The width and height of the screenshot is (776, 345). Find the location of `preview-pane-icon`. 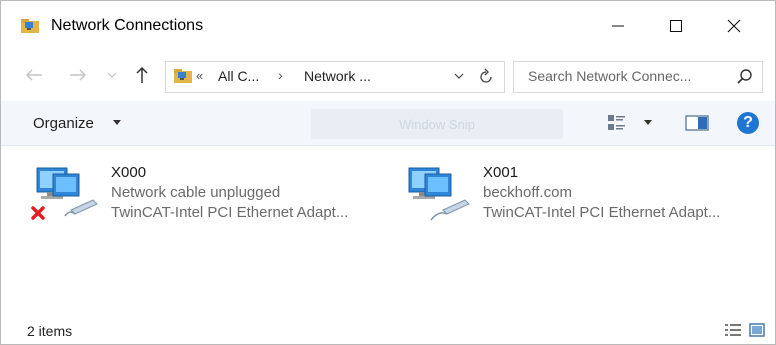

preview-pane-icon is located at coordinates (697, 123).